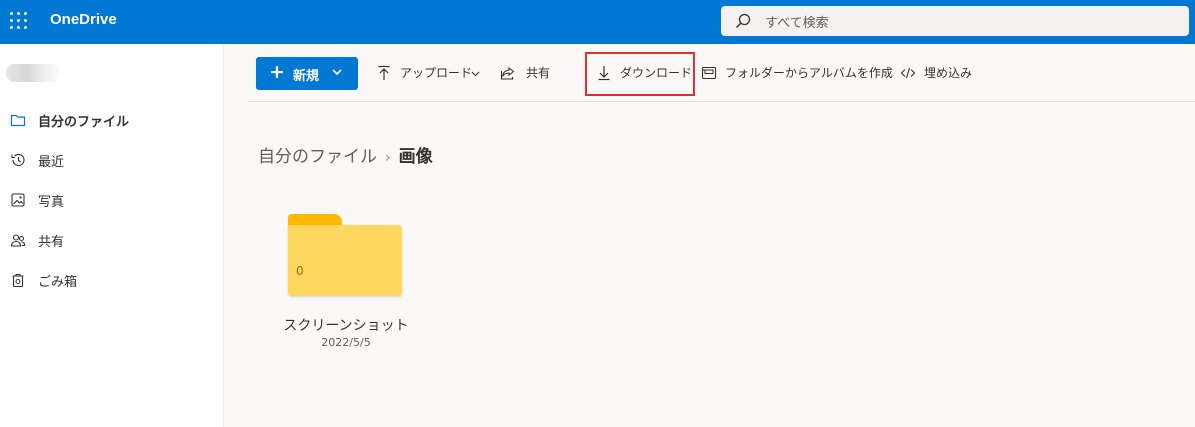 The width and height of the screenshot is (1195, 427). What do you see at coordinates (111, 240) in the screenshot?
I see `sidebar-item-shared: 共有` at bounding box center [111, 240].